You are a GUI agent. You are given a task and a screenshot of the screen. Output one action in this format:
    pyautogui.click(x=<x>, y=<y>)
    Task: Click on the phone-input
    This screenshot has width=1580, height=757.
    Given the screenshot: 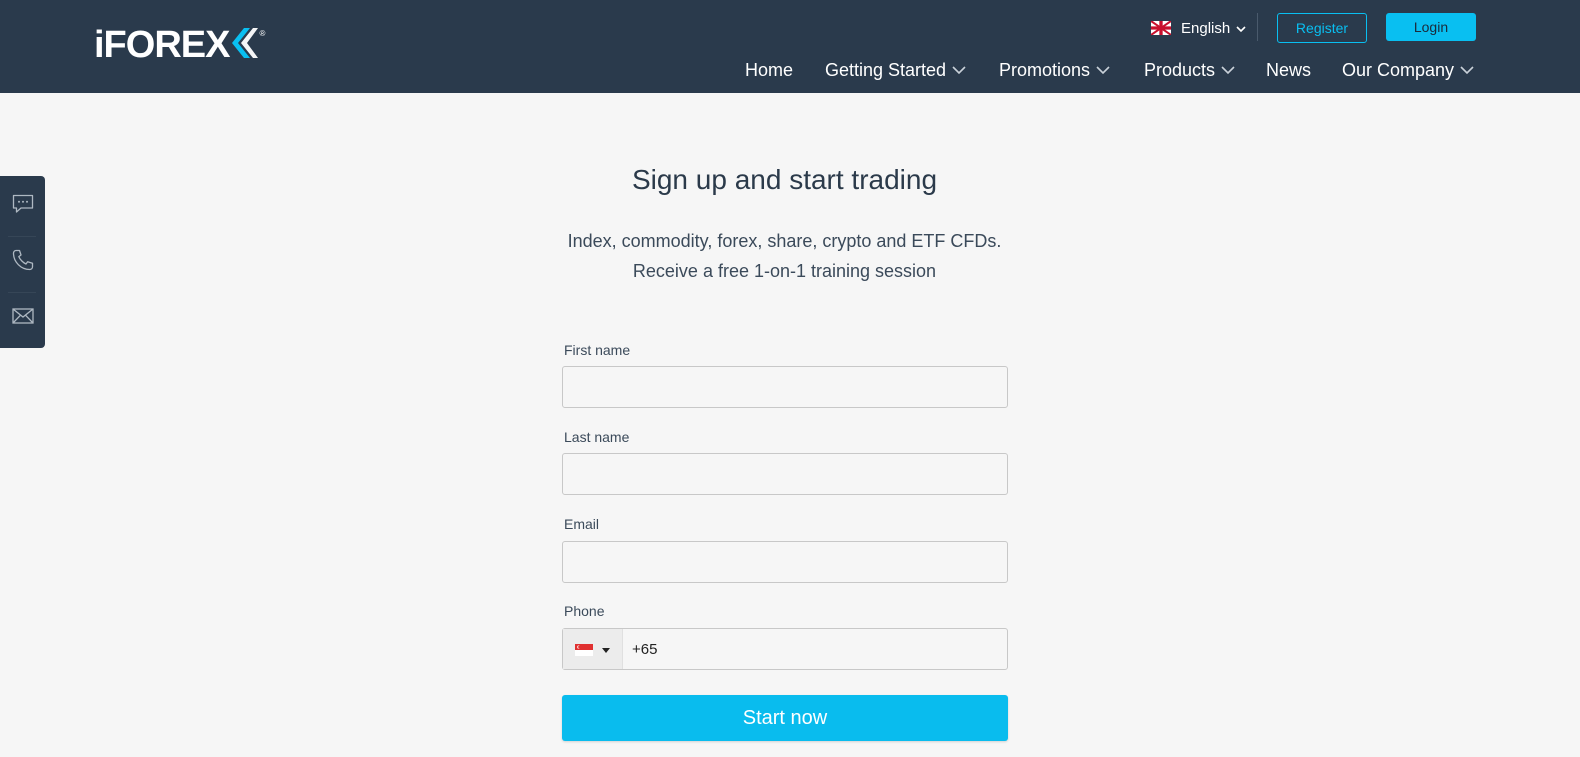 What is the action you would take?
    pyautogui.click(x=815, y=649)
    